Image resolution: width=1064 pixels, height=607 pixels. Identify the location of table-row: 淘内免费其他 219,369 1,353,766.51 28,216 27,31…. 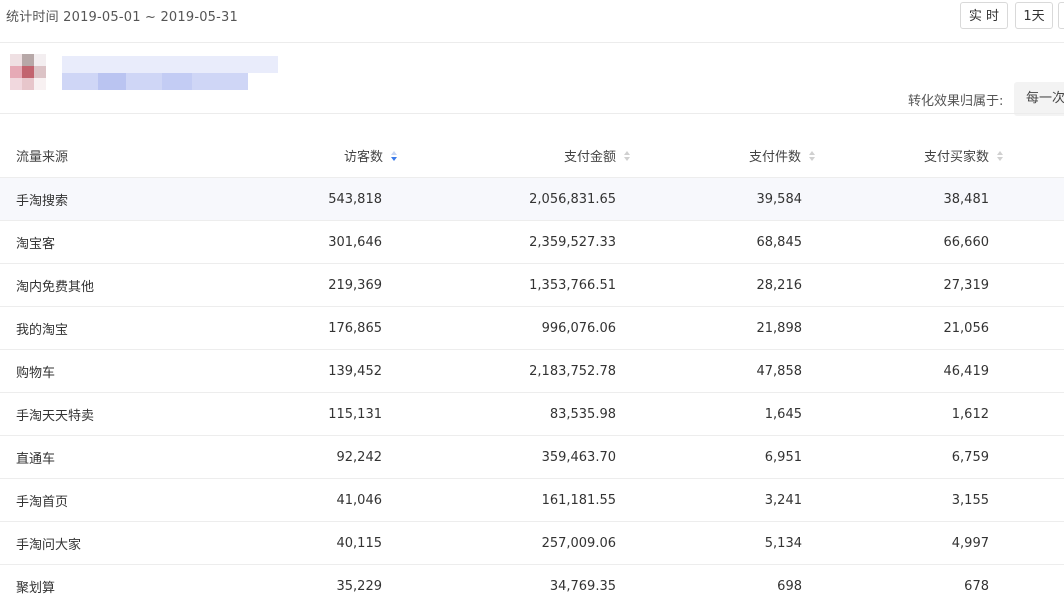
(532, 284).